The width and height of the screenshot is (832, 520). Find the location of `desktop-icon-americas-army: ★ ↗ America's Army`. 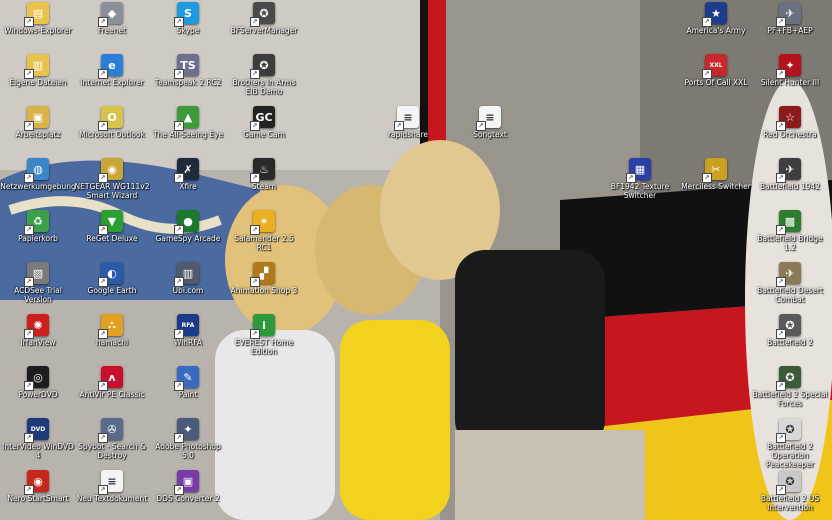

desktop-icon-americas-army: ★ ↗ America's Army is located at coordinates (716, 18).